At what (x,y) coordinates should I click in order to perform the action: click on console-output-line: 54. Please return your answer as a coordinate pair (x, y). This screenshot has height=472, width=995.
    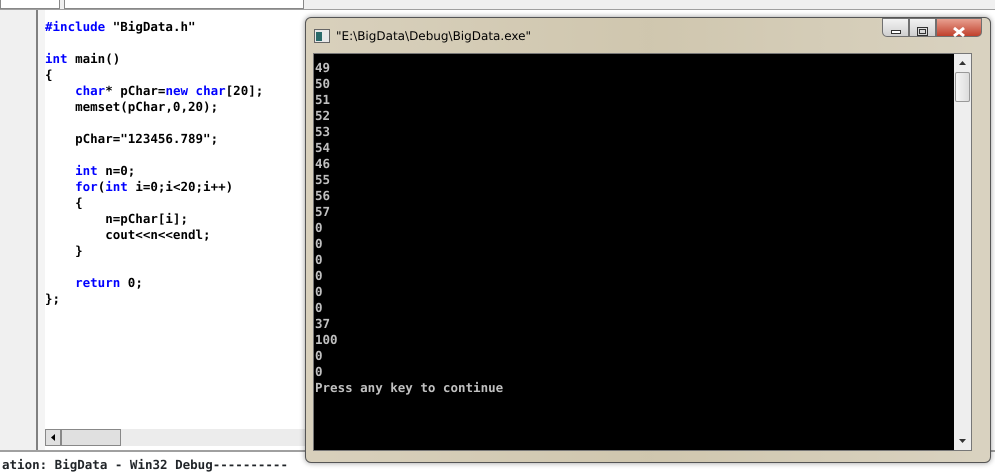
    Looking at the image, I should click on (323, 148).